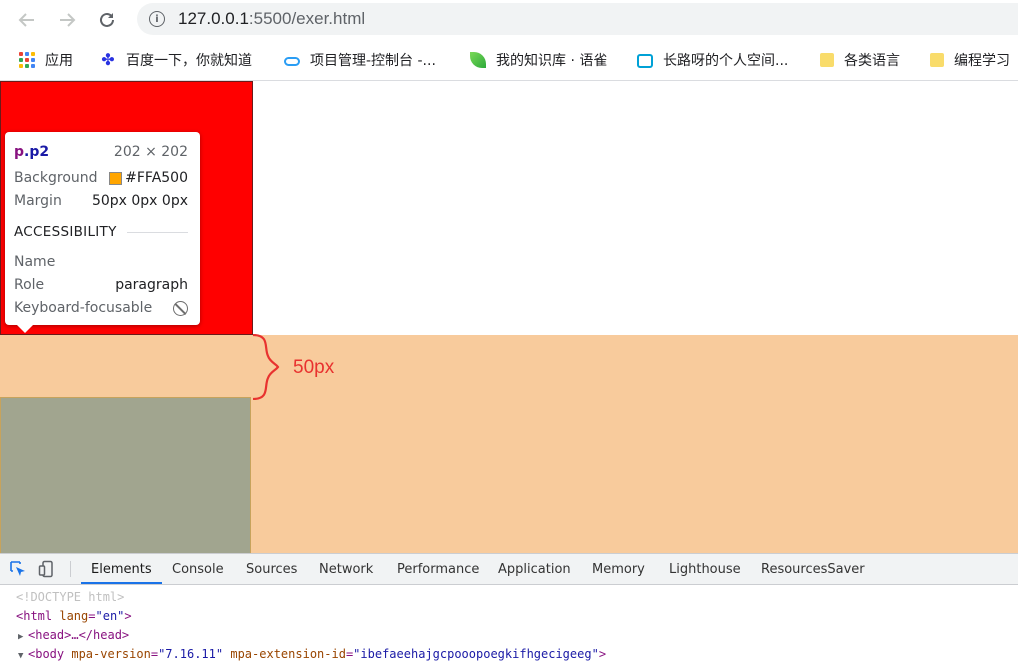 This screenshot has width=1018, height=666. What do you see at coordinates (577, 19) in the screenshot?
I see `omnibox: i 127.0.0.1:5500/exer.html` at bounding box center [577, 19].